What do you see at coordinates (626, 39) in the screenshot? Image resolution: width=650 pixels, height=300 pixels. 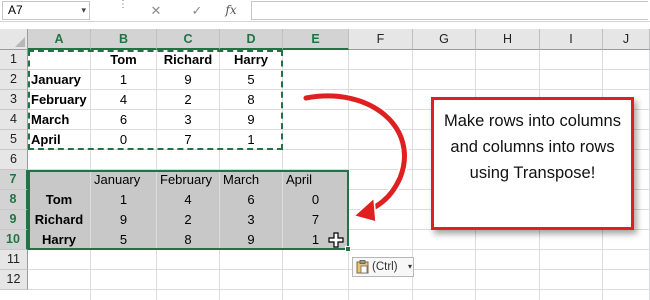 I see `column-header-j: J` at bounding box center [626, 39].